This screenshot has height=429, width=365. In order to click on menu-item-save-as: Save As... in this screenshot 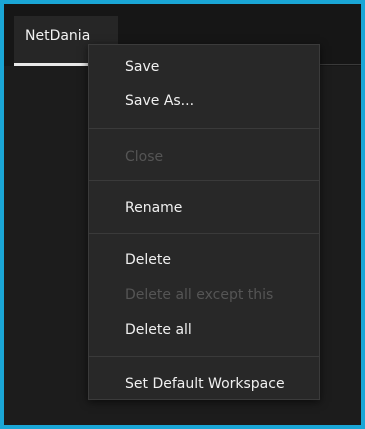, I will do `click(204, 101)`.